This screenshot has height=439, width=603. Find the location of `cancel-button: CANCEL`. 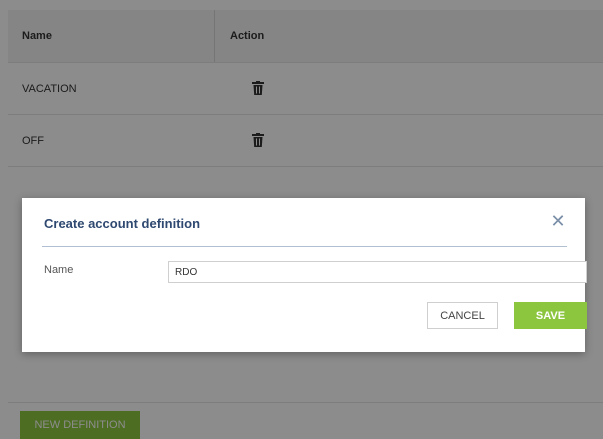

cancel-button: CANCEL is located at coordinates (462, 315).